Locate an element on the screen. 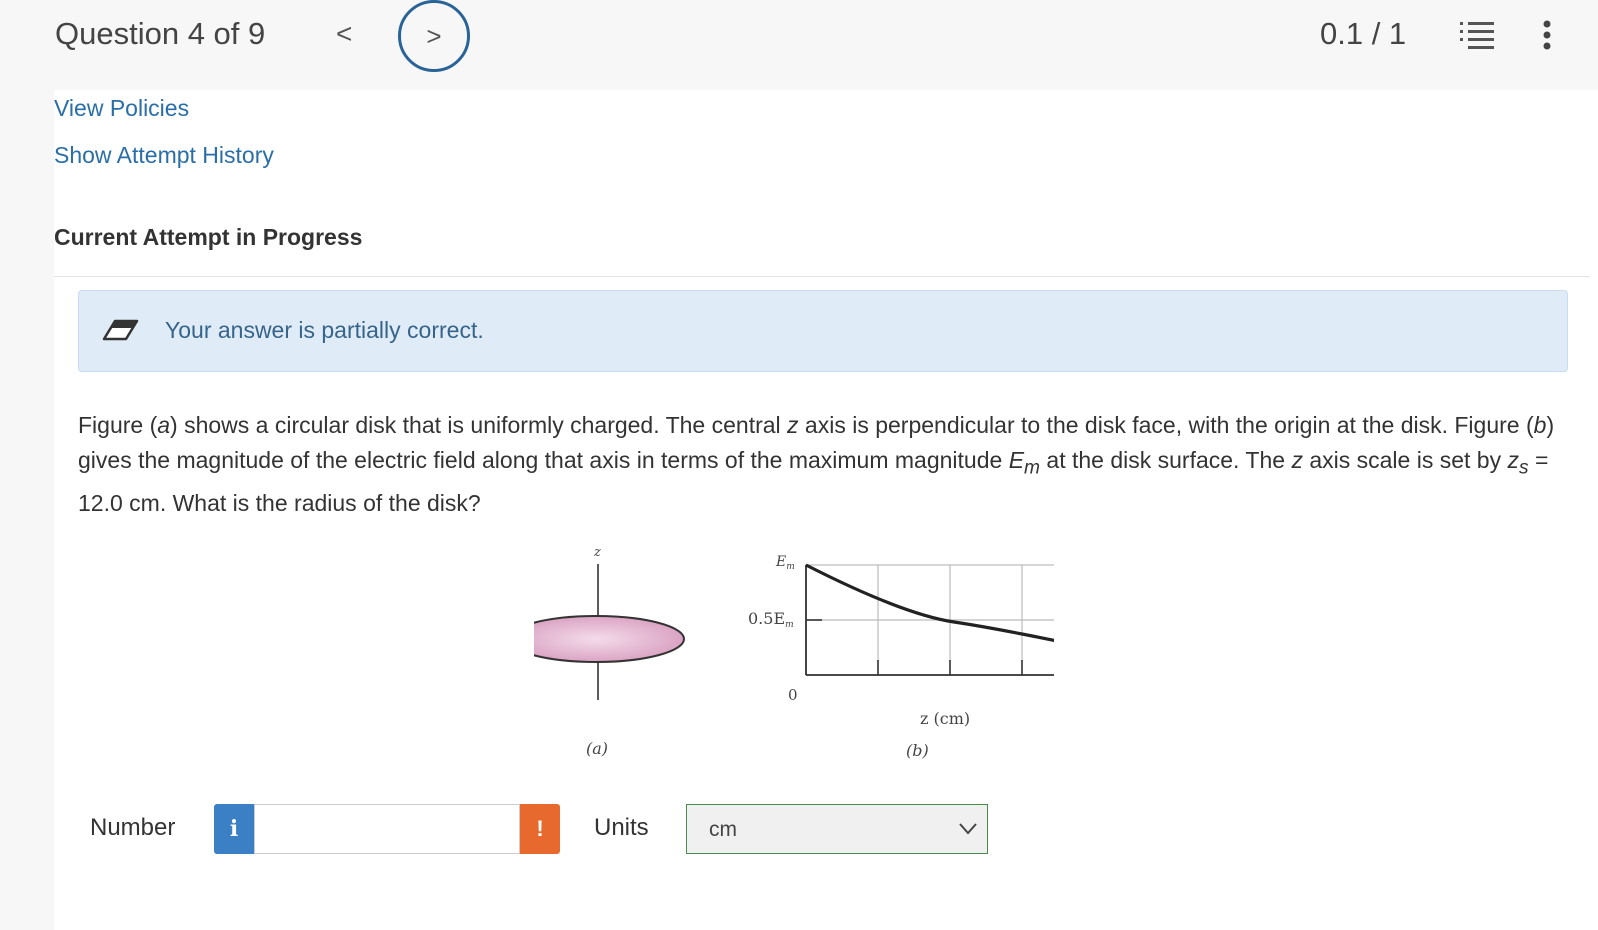 Image resolution: width=1598 pixels, height=930 pixels. divider is located at coordinates (822, 276).